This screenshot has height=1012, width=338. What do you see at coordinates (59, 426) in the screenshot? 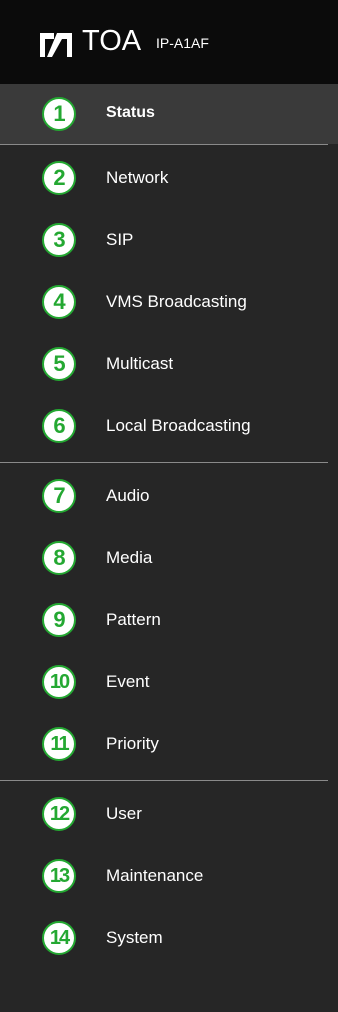
I see `number-6-icon: 6` at bounding box center [59, 426].